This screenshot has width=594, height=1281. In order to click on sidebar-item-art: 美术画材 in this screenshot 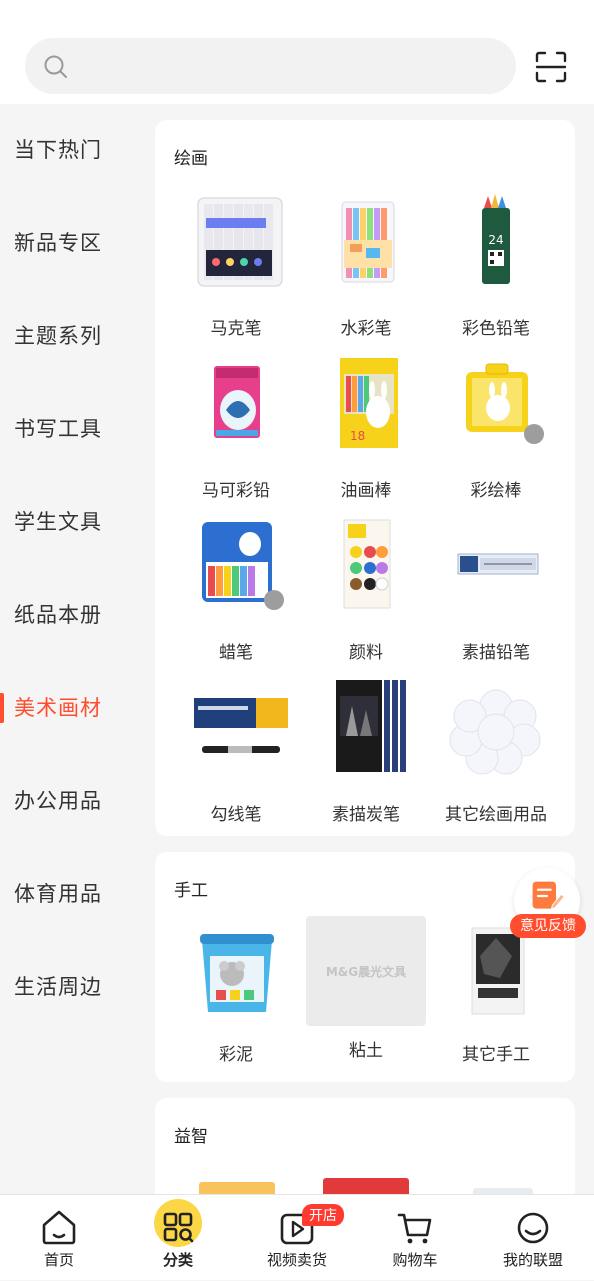, I will do `click(69, 708)`.